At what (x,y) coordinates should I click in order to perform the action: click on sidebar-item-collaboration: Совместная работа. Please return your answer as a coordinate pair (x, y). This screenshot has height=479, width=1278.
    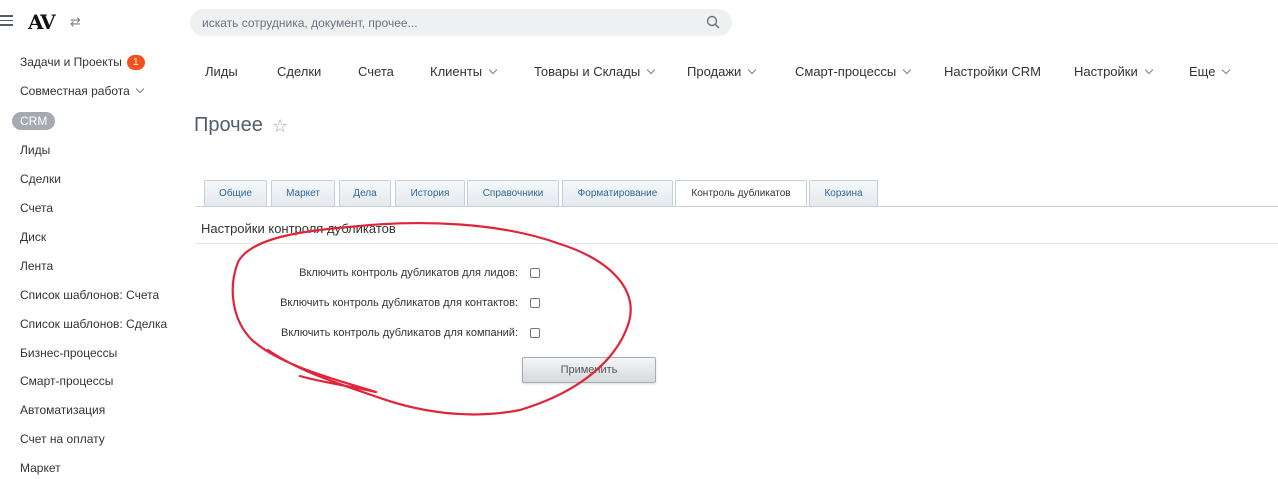
    Looking at the image, I should click on (82, 91).